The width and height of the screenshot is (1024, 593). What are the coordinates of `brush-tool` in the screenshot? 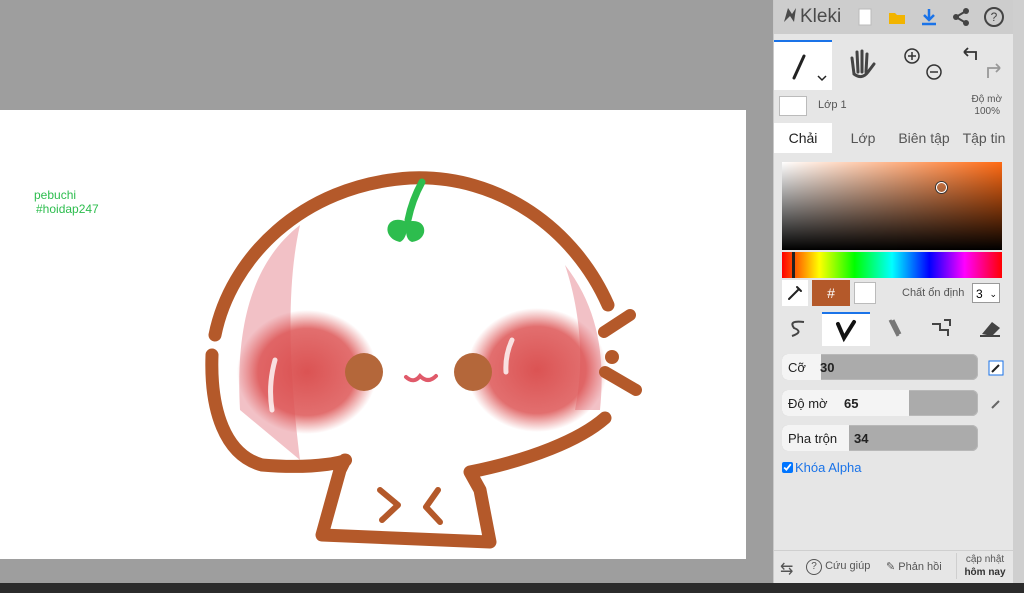 It's located at (803, 65).